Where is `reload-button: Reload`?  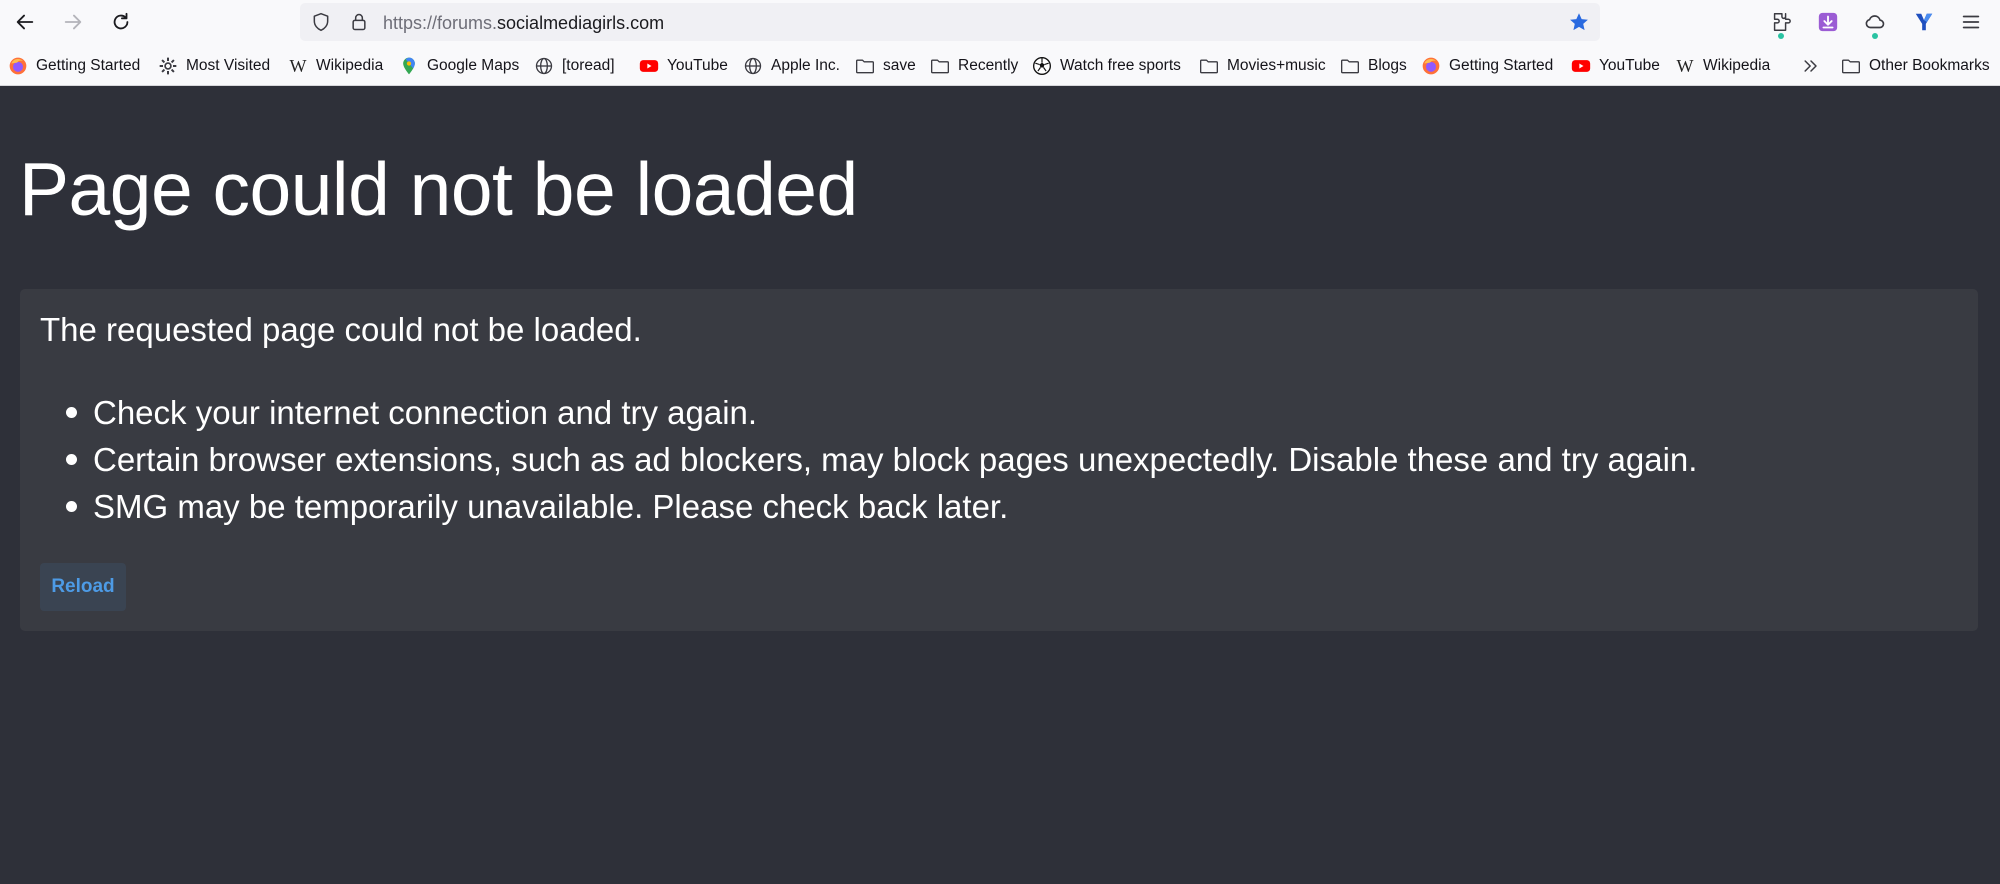 reload-button: Reload is located at coordinates (83, 587).